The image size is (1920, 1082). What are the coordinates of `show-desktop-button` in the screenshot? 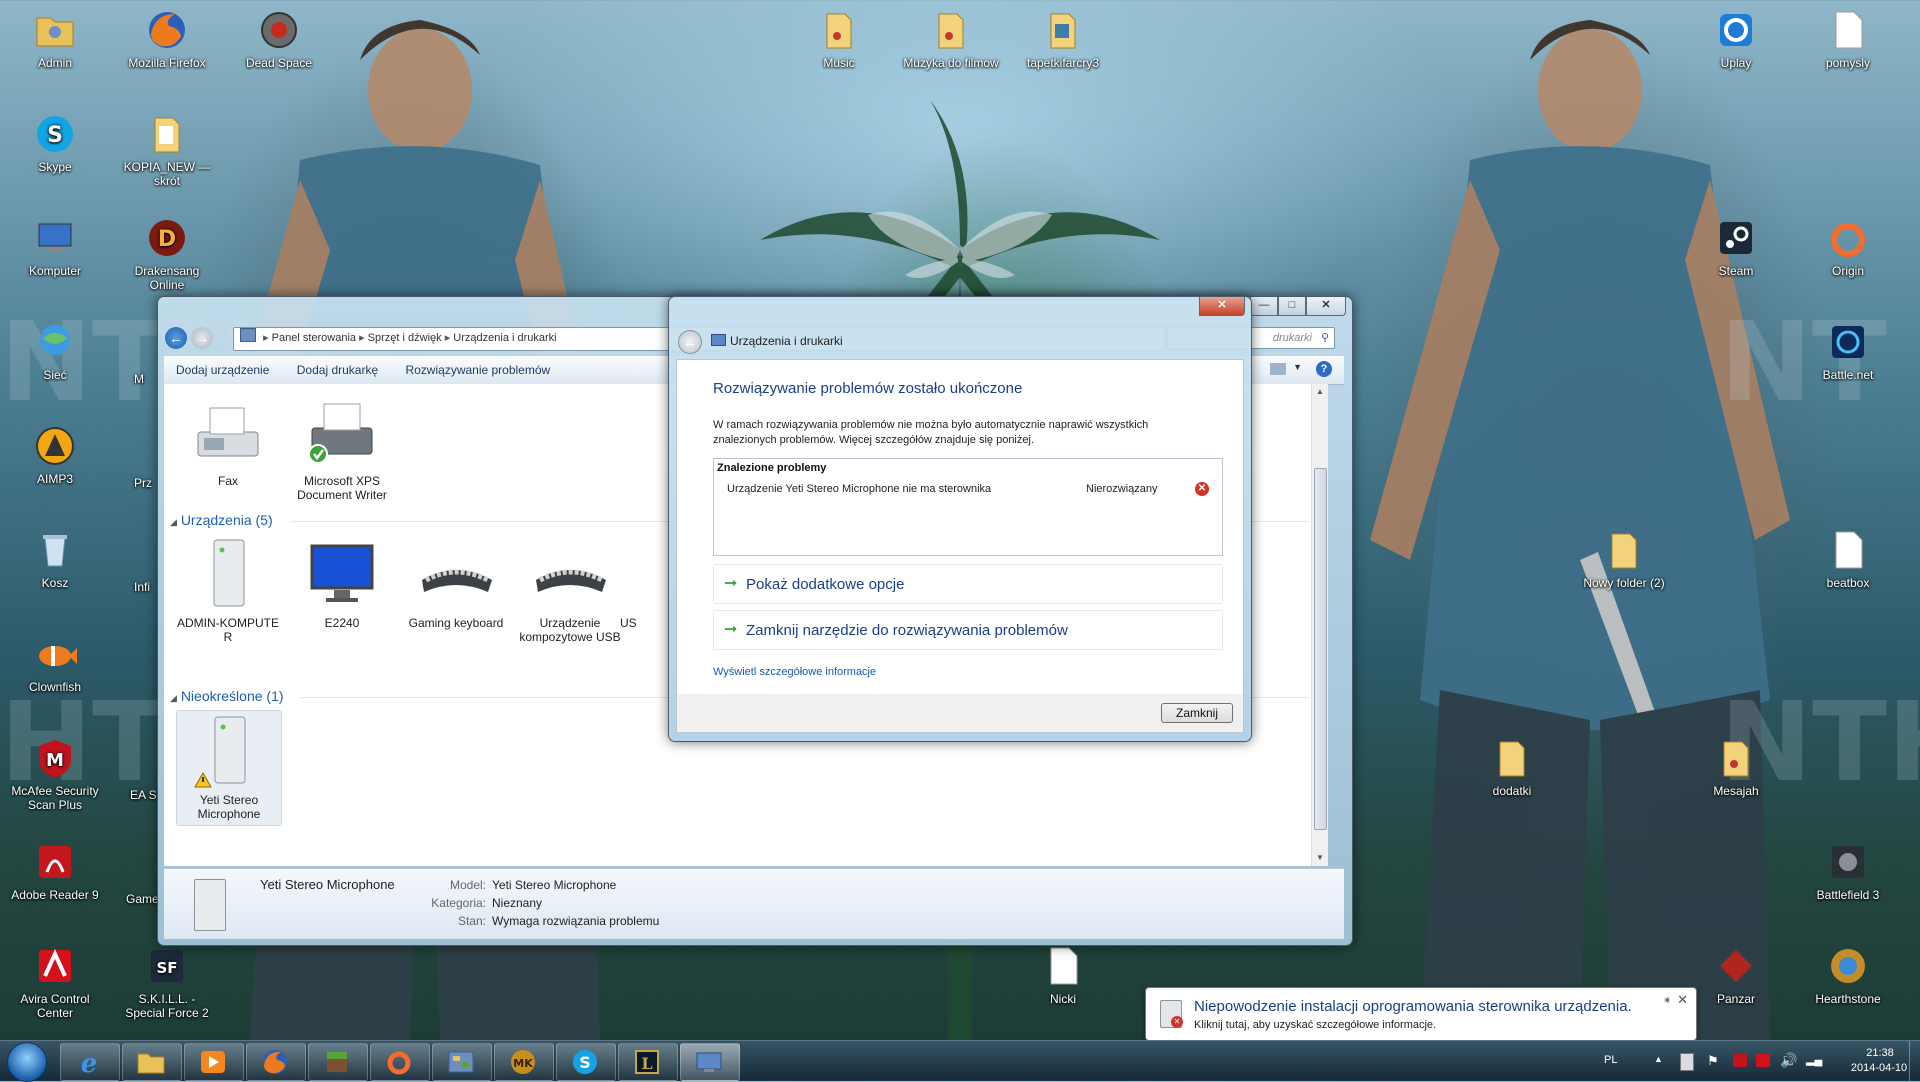 It's located at (1914, 1061).